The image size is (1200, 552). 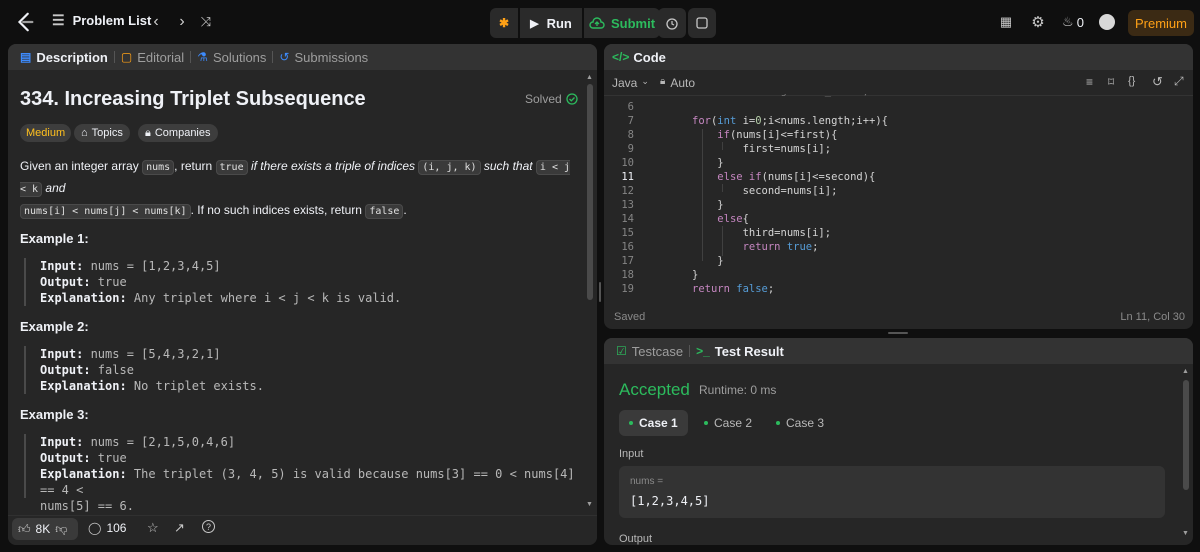 What do you see at coordinates (153, 528) in the screenshot?
I see `star-icon: ☆` at bounding box center [153, 528].